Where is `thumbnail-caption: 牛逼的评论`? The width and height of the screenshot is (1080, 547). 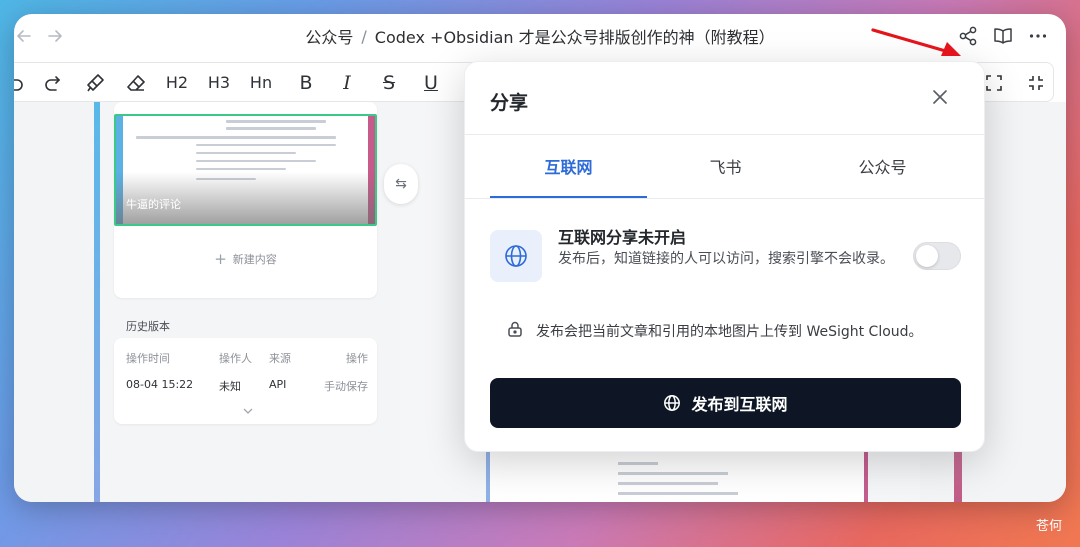
thumbnail-caption: 牛逼的评论 is located at coordinates (153, 204).